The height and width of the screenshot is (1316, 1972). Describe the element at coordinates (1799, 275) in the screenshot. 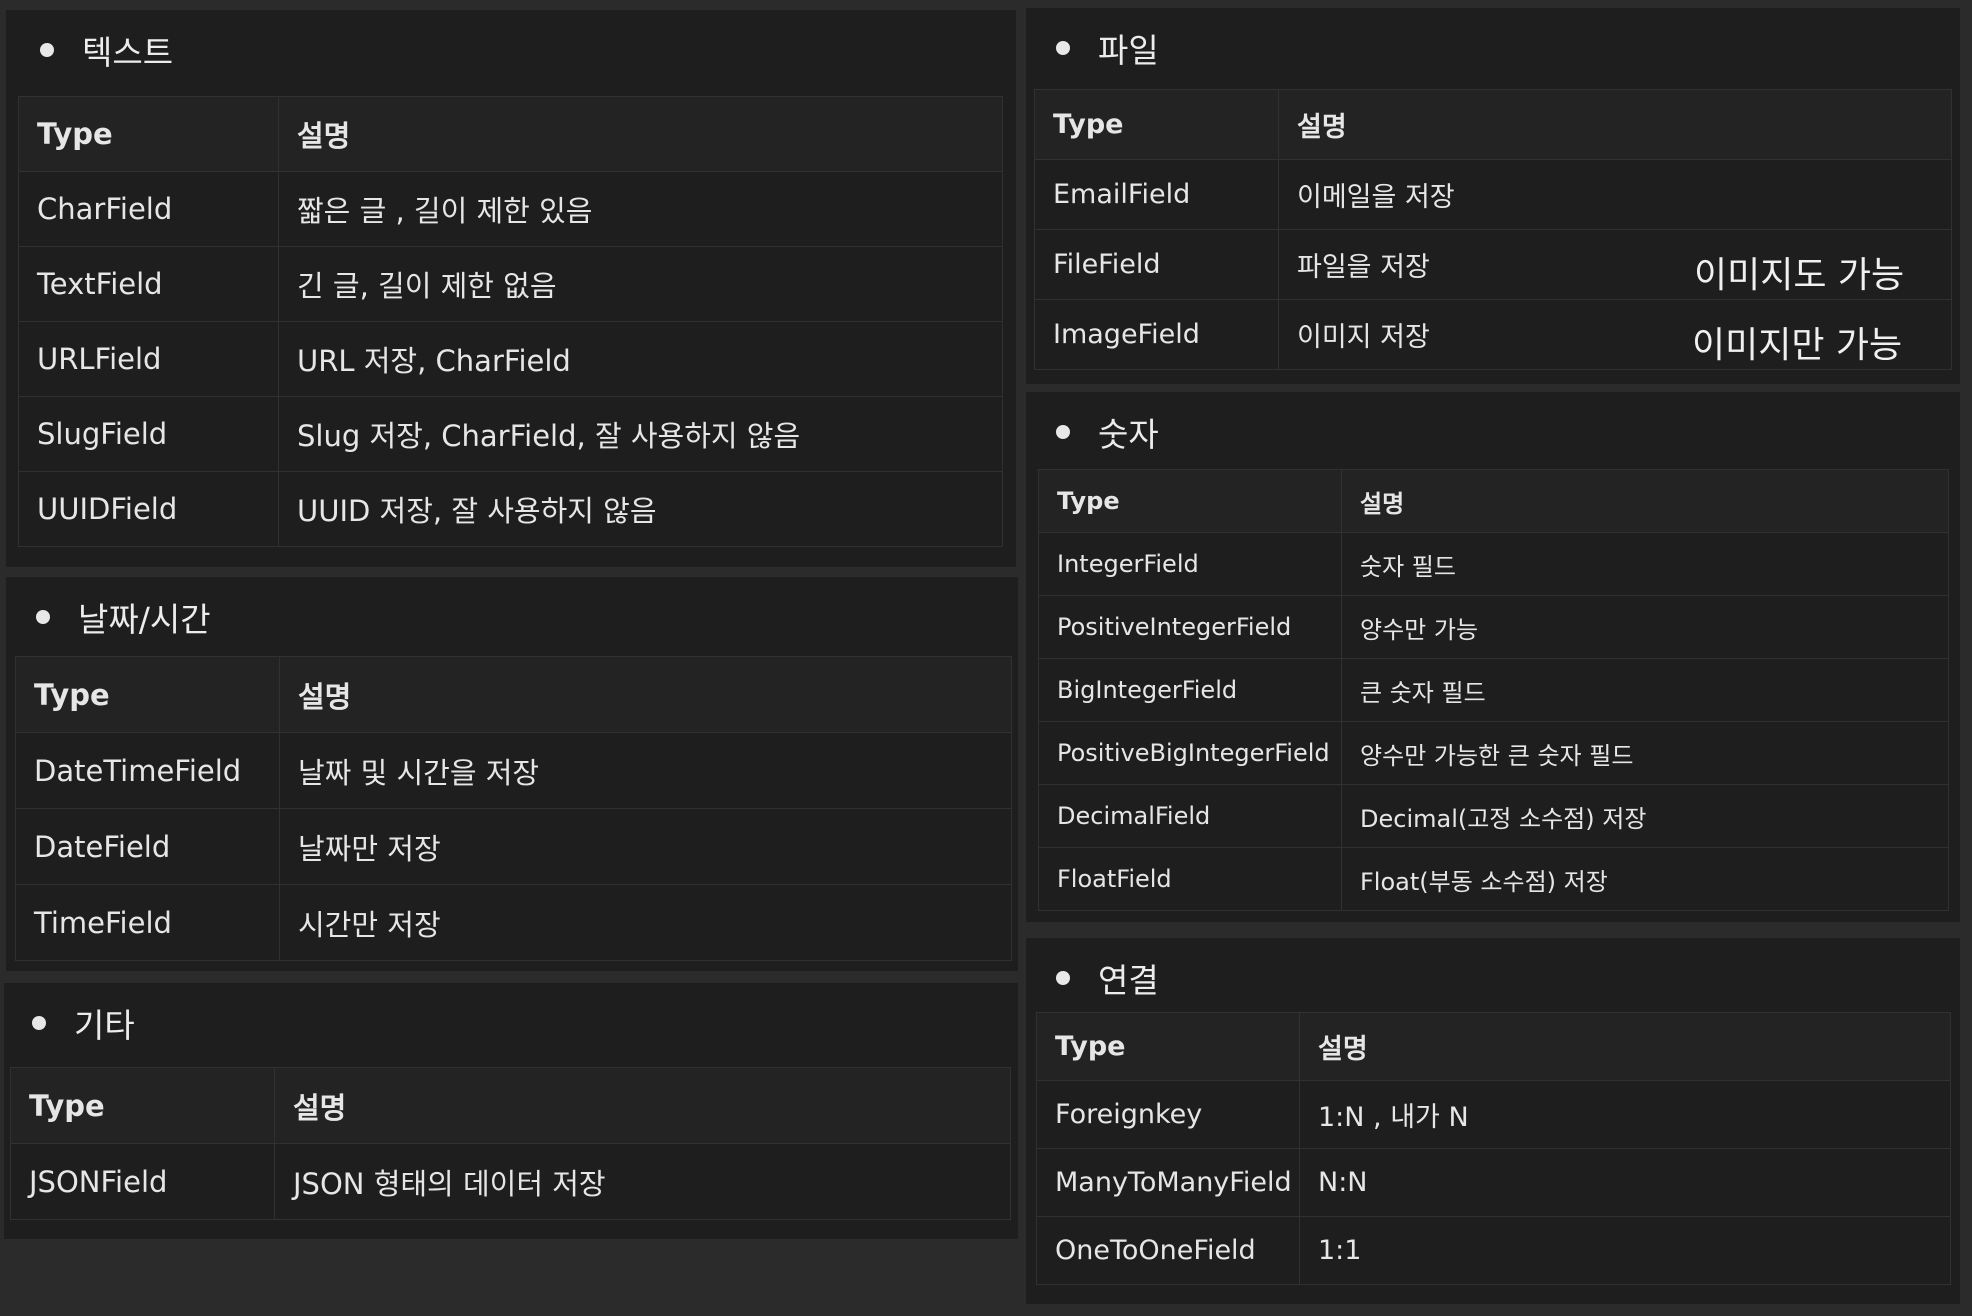

I see `note-image-also: 이미지도 가능` at that location.